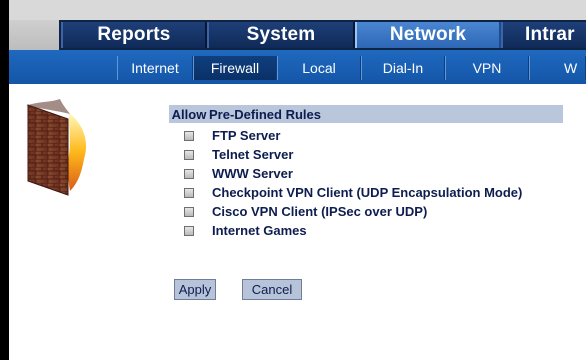 This screenshot has width=586, height=360. I want to click on rule-row-telnet: Telnet Server, so click(238, 154).